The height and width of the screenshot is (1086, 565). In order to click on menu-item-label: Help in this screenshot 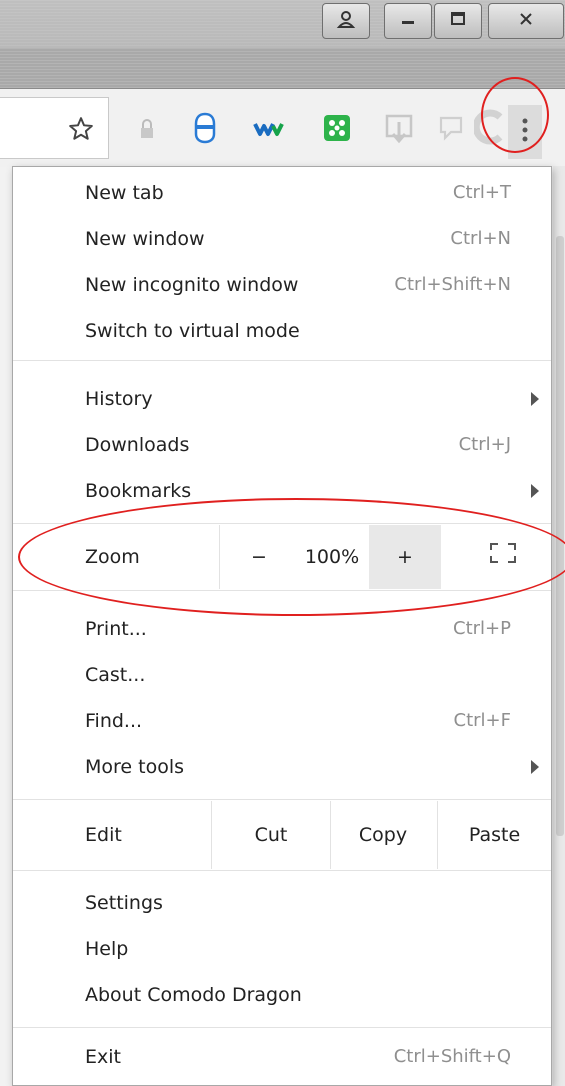, I will do `click(107, 949)`.